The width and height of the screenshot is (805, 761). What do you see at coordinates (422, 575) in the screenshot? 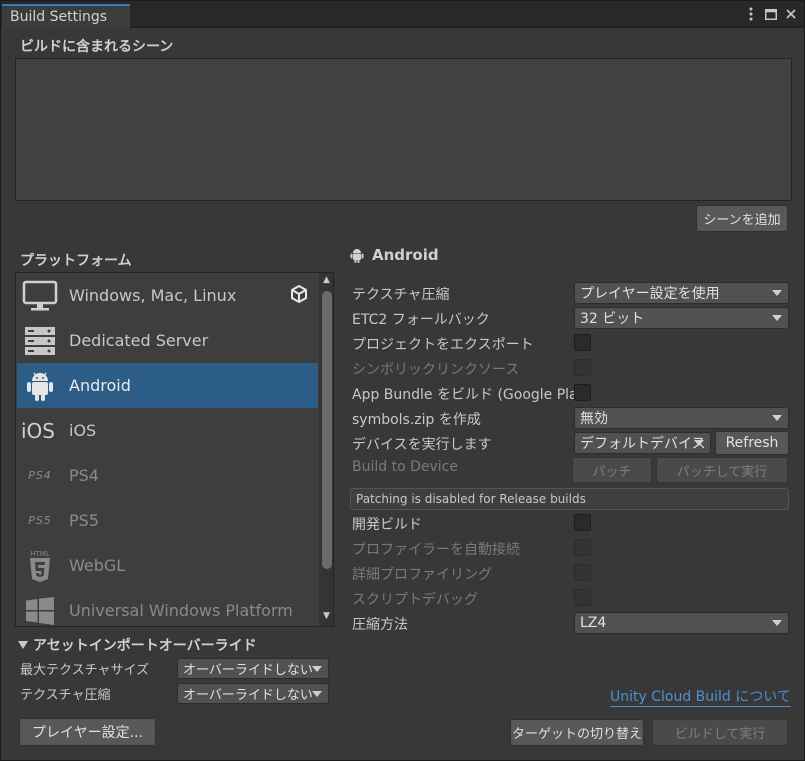
I see `deep-profiling-label: 詳細プロファイリング` at bounding box center [422, 575].